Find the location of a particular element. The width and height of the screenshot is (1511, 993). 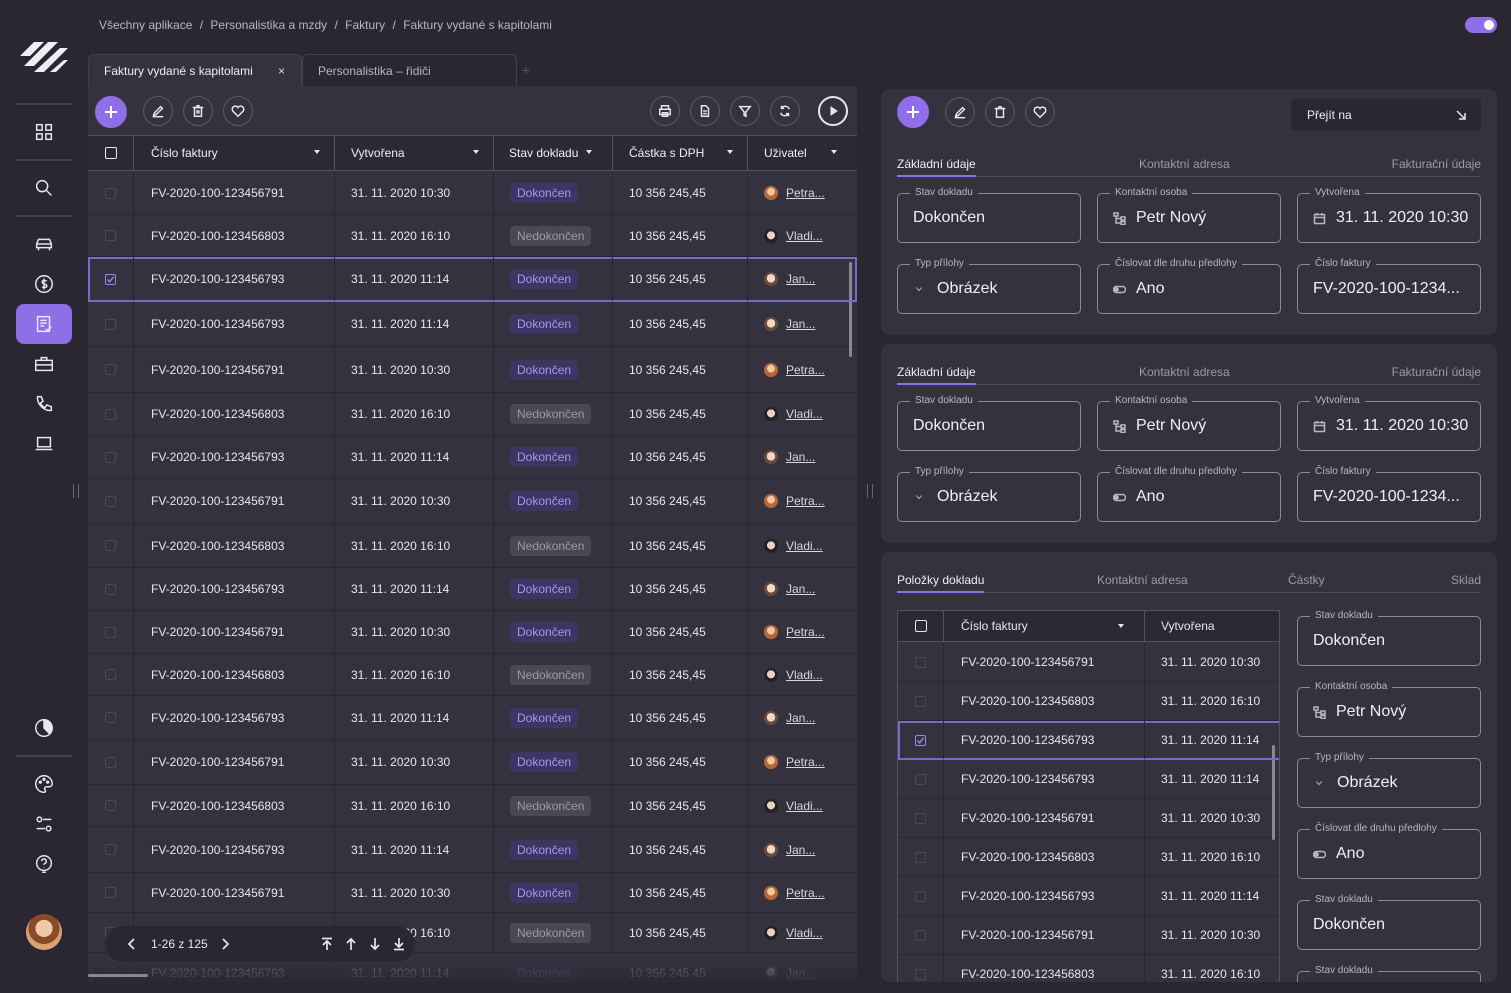

sidebar-item-finance is located at coordinates (44, 284).